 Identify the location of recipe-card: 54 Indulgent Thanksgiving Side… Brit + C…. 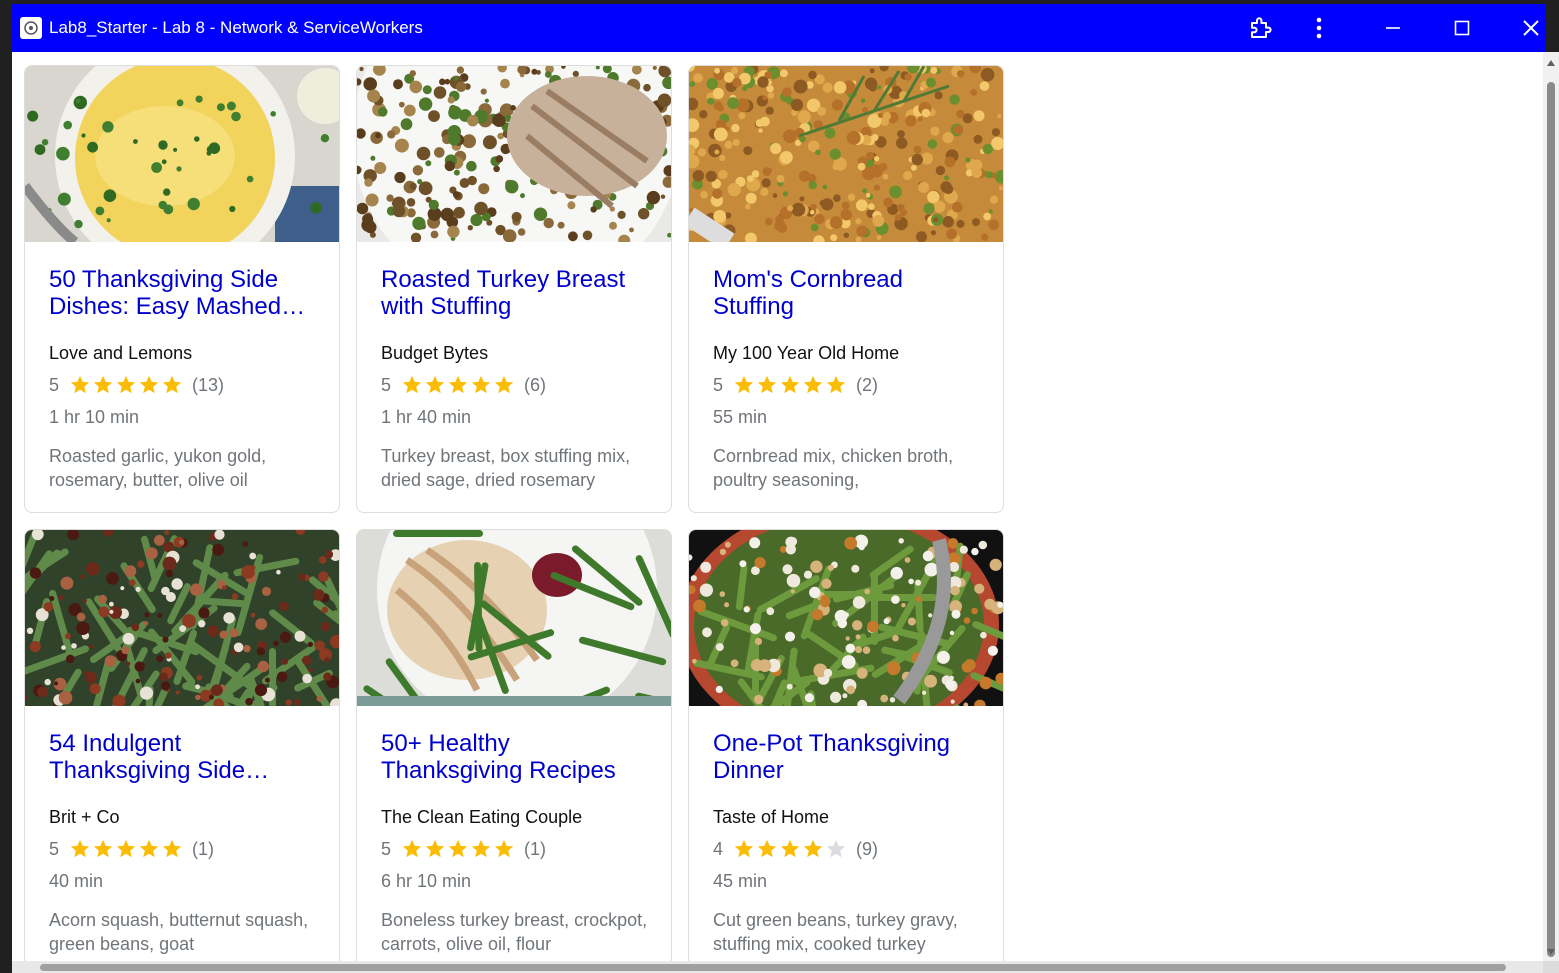
(182, 745).